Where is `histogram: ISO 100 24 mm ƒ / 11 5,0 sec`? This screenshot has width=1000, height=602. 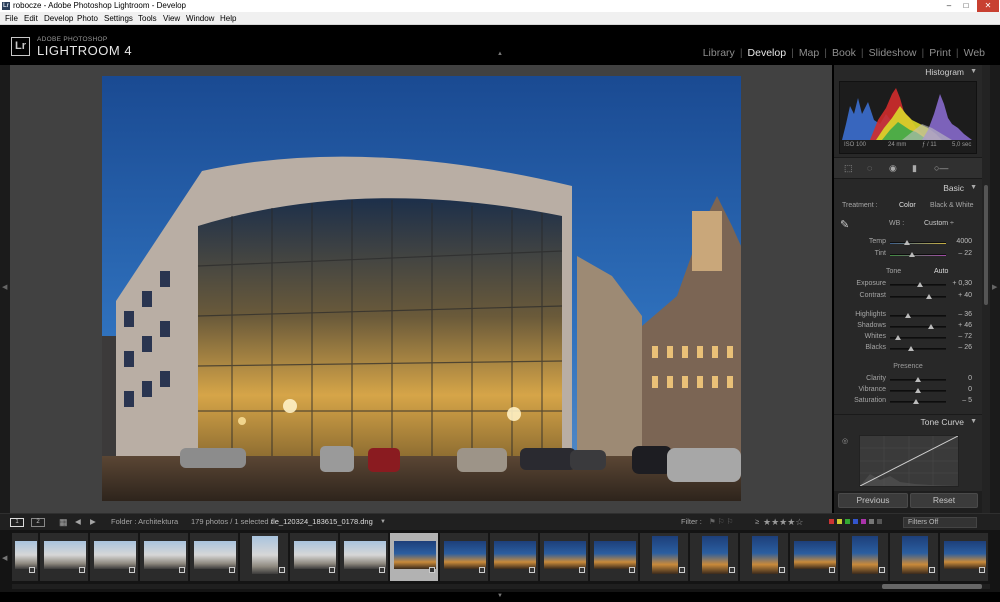
histogram: ISO 100 24 mm ƒ / 11 5,0 sec is located at coordinates (908, 117).